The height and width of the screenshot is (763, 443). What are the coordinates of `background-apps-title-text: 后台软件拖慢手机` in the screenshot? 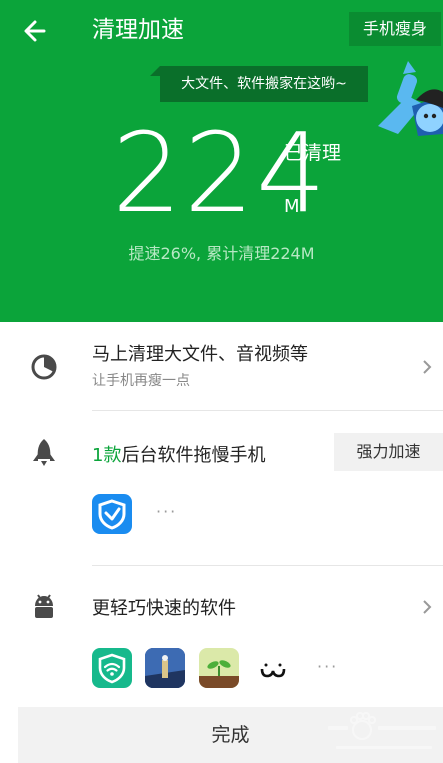 It's located at (193, 455).